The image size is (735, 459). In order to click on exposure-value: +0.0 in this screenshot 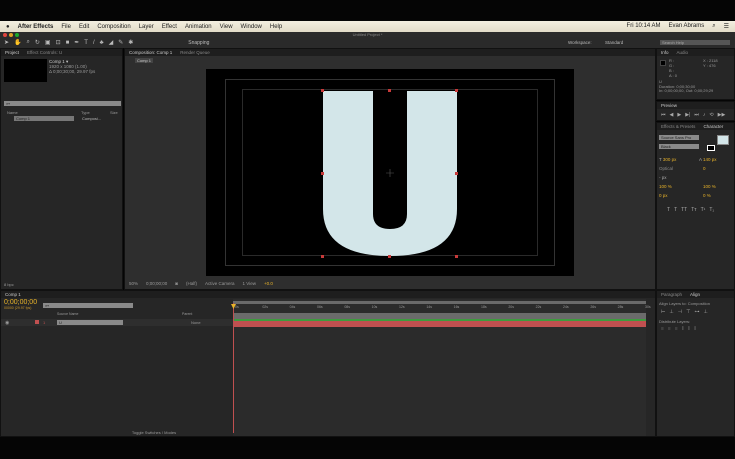, I will do `click(268, 283)`.